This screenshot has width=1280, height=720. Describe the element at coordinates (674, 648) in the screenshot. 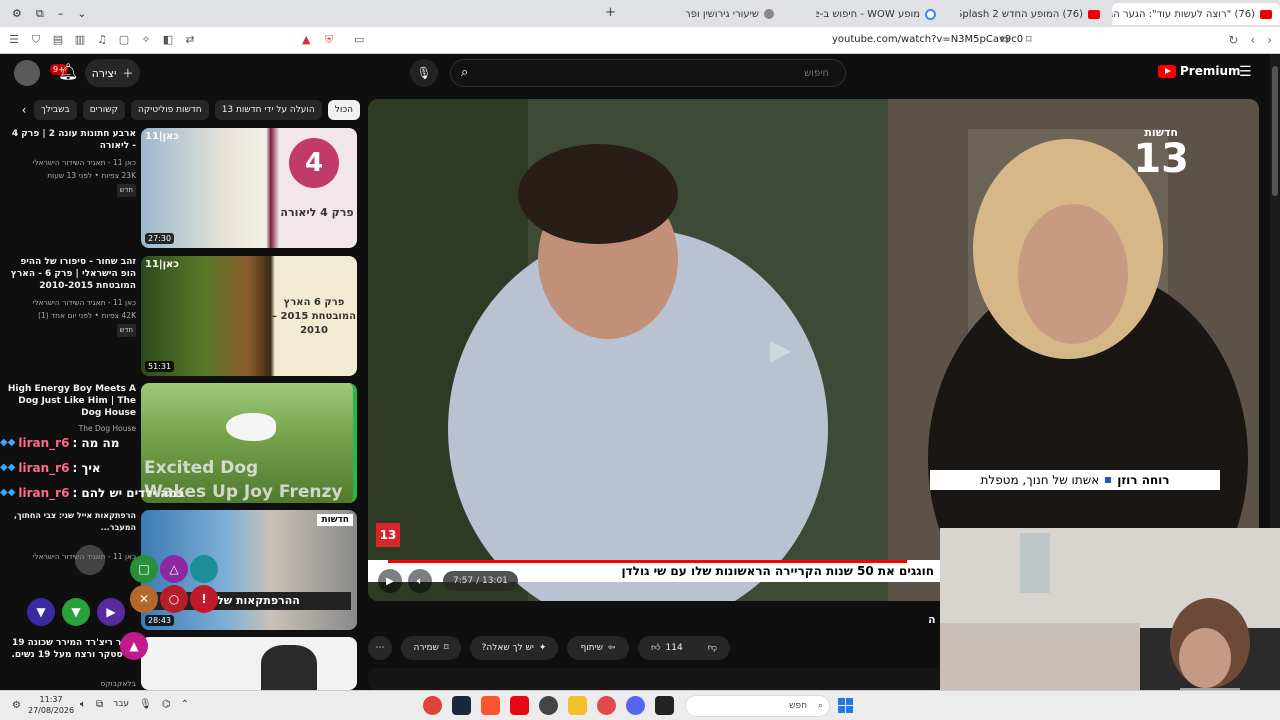

I see `like-count: 114` at that location.